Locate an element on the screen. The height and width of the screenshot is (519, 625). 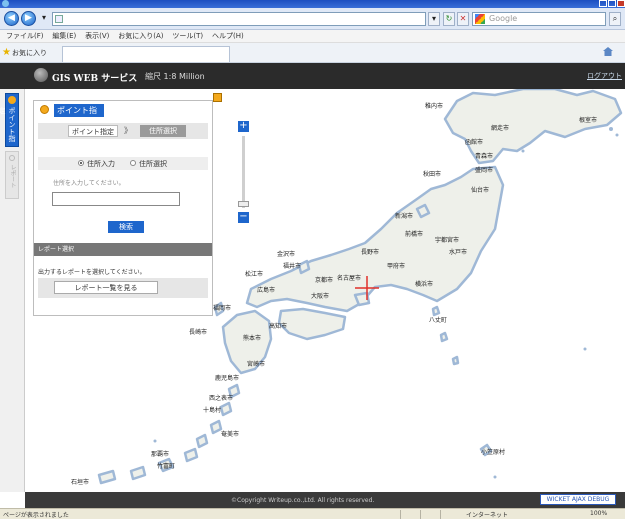
menu-file: ファイル(F) is located at coordinates (25, 36).